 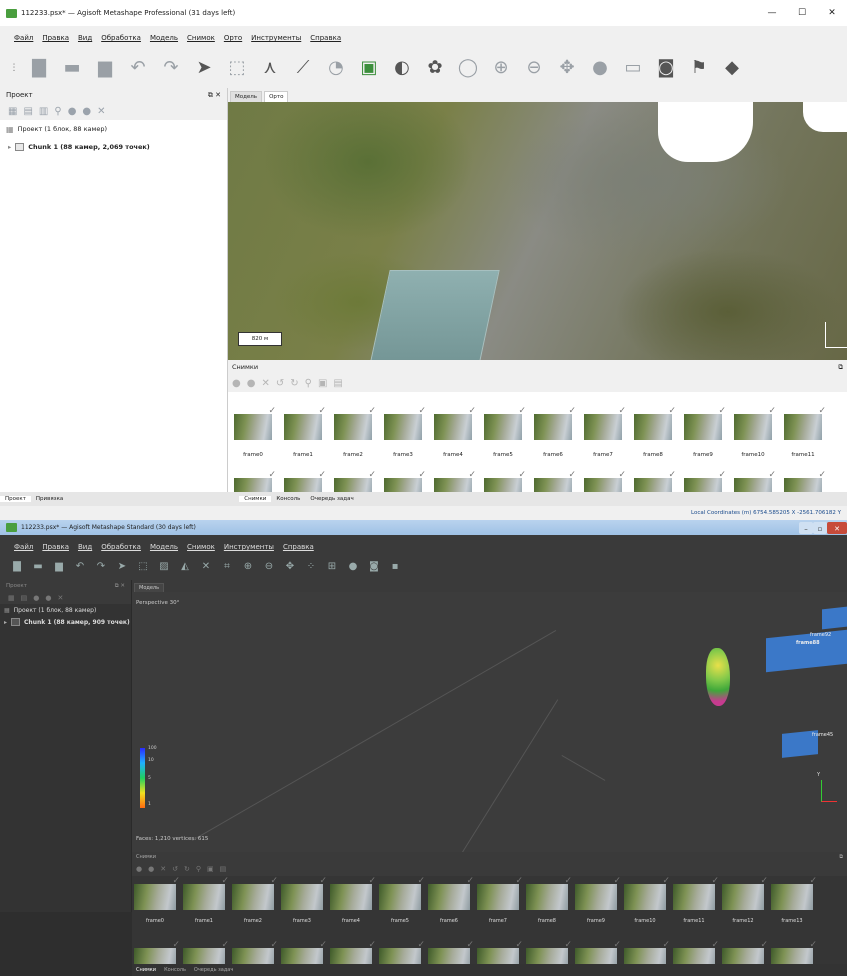 What do you see at coordinates (794, 900) in the screenshot?
I see `photo-thumbnail: ✓ frame13` at bounding box center [794, 900].